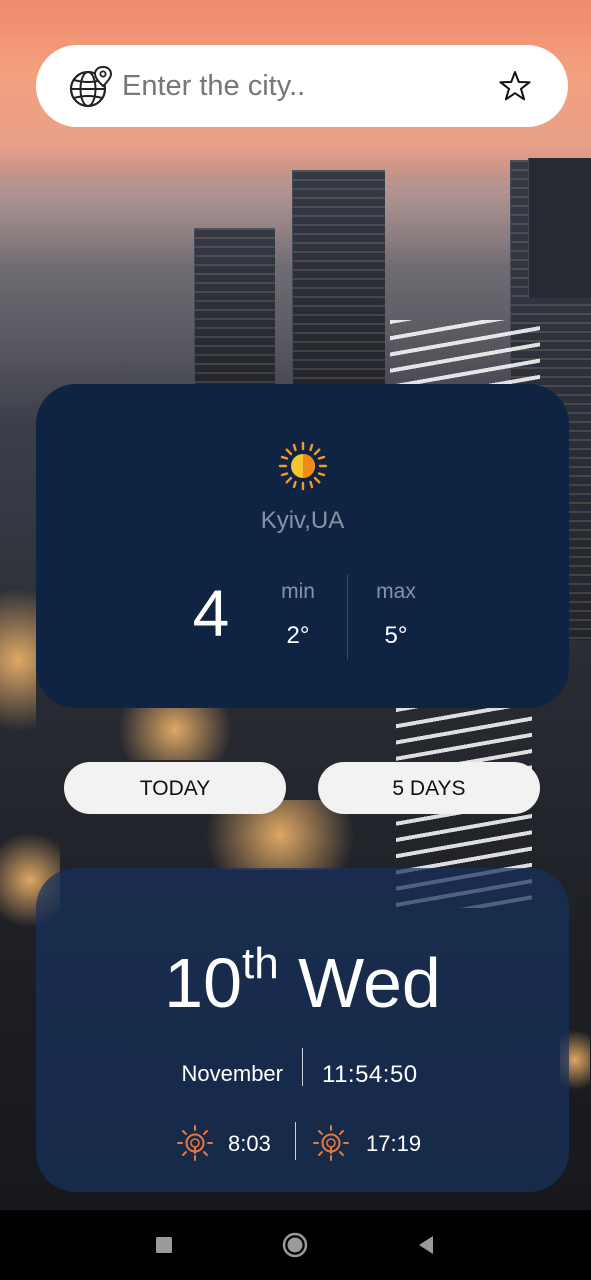 The width and height of the screenshot is (591, 1280). What do you see at coordinates (302, 520) in the screenshot?
I see `city-name: Kyiv,UA` at bounding box center [302, 520].